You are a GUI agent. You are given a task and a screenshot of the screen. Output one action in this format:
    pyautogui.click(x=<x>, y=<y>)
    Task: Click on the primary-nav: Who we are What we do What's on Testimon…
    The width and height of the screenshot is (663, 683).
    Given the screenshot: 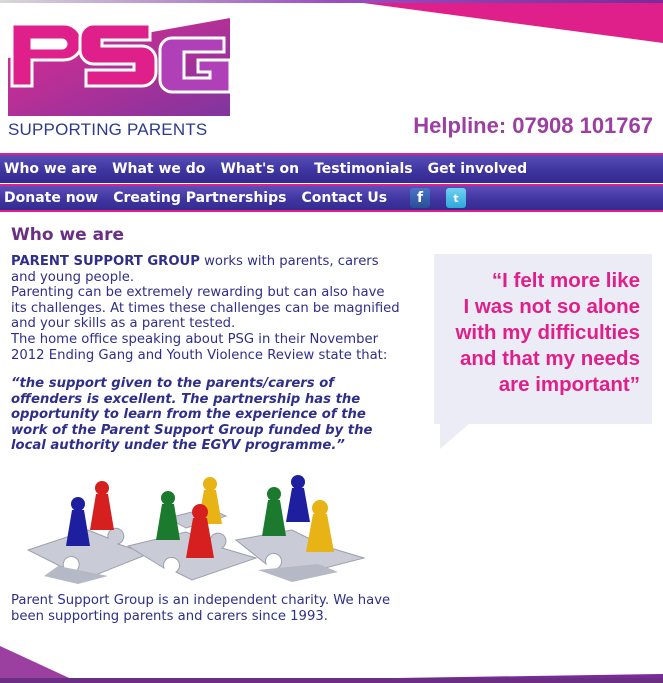 What is the action you would take?
    pyautogui.click(x=331, y=168)
    